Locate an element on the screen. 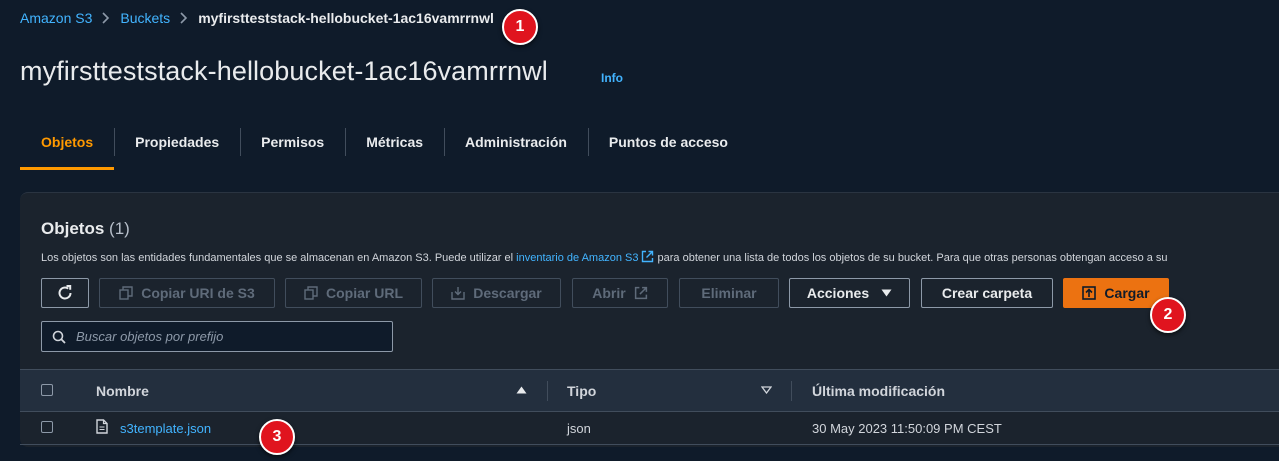  column-header-last-modified: Última modificación is located at coordinates (878, 391).